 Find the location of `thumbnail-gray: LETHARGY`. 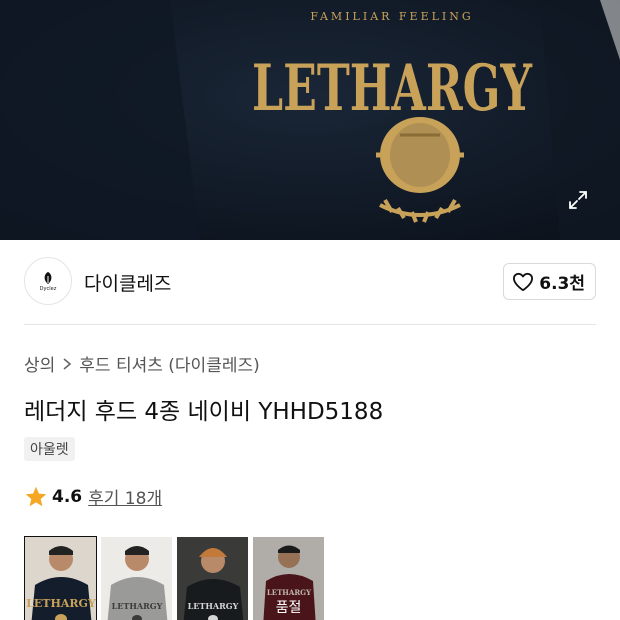

thumbnail-gray: LETHARGY is located at coordinates (136, 578).